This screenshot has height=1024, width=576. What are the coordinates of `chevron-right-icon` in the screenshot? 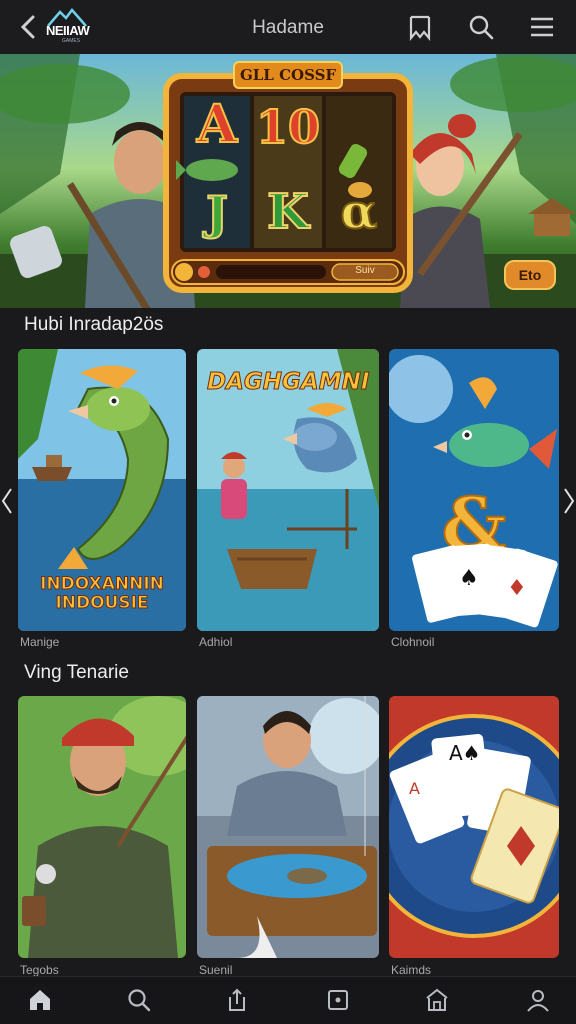 It's located at (569, 501).